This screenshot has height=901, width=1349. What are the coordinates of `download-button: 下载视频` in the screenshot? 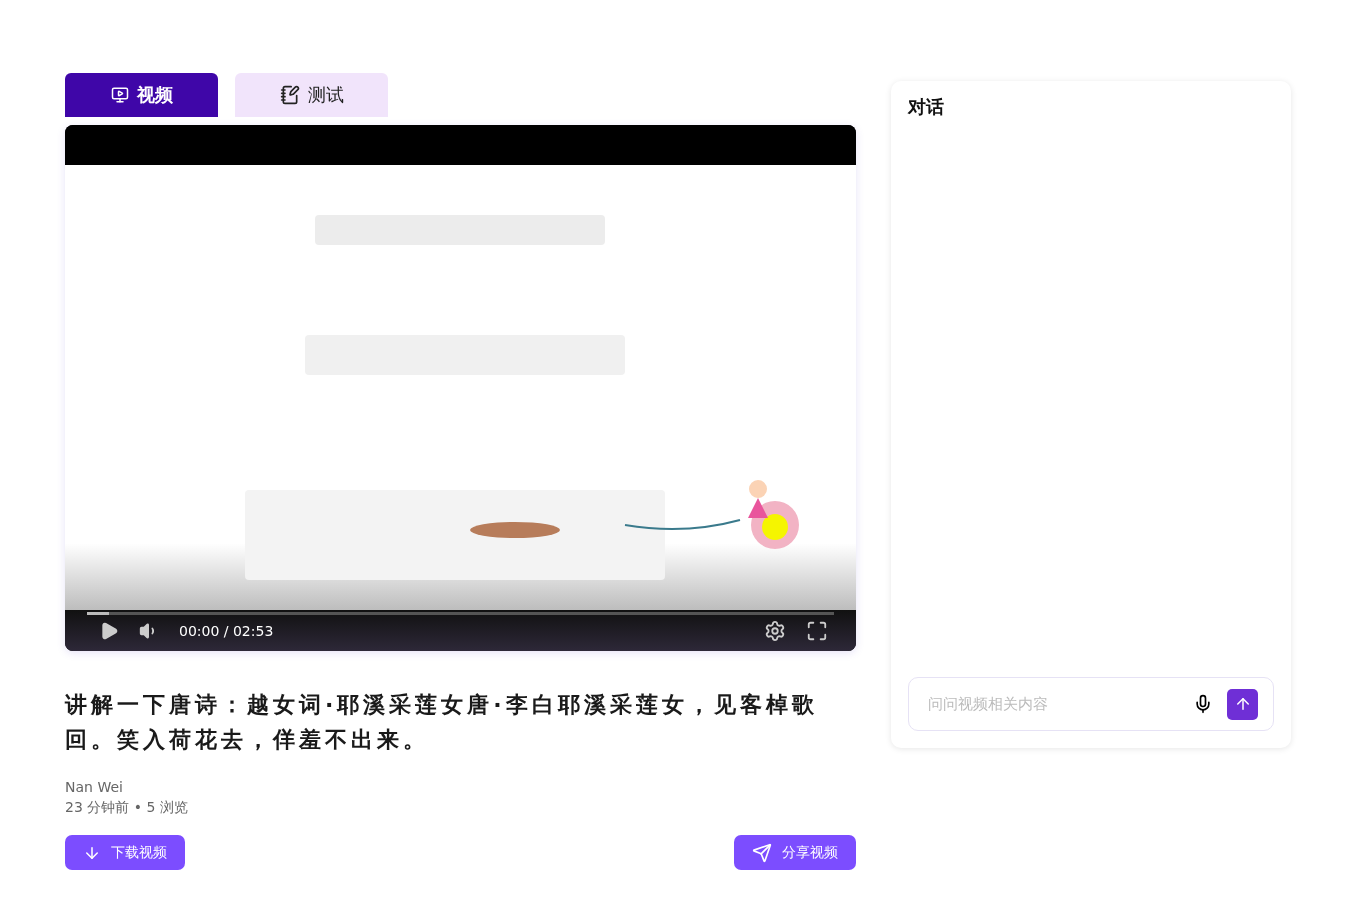 It's located at (125, 852).